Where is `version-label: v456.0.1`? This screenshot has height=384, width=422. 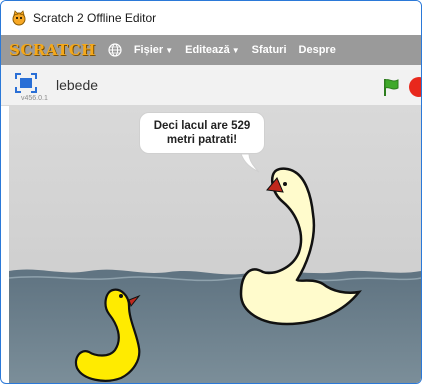 version-label: v456.0.1 is located at coordinates (34, 98).